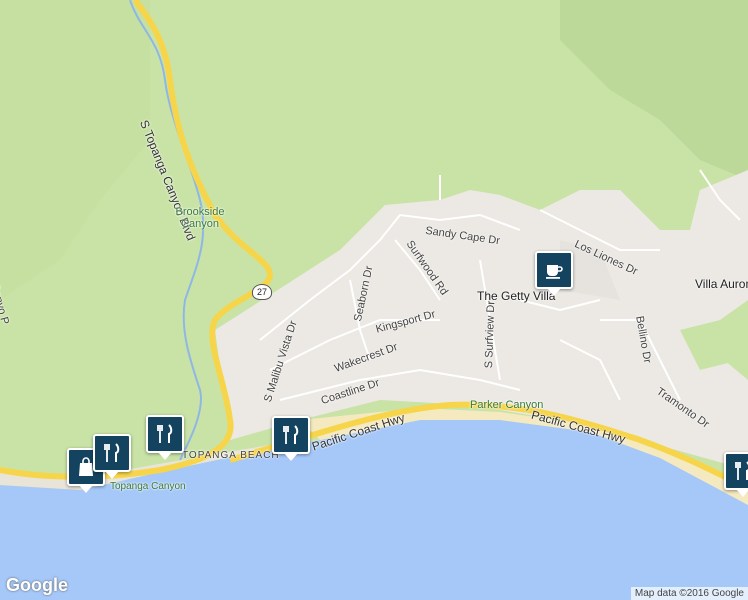  What do you see at coordinates (689, 593) in the screenshot?
I see `map-attribution: Map data ©2016 Google` at bounding box center [689, 593].